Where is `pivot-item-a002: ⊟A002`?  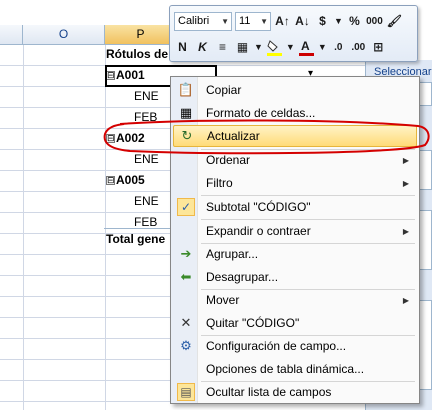 pivot-item-a002: ⊟A002 is located at coordinates (125, 138).